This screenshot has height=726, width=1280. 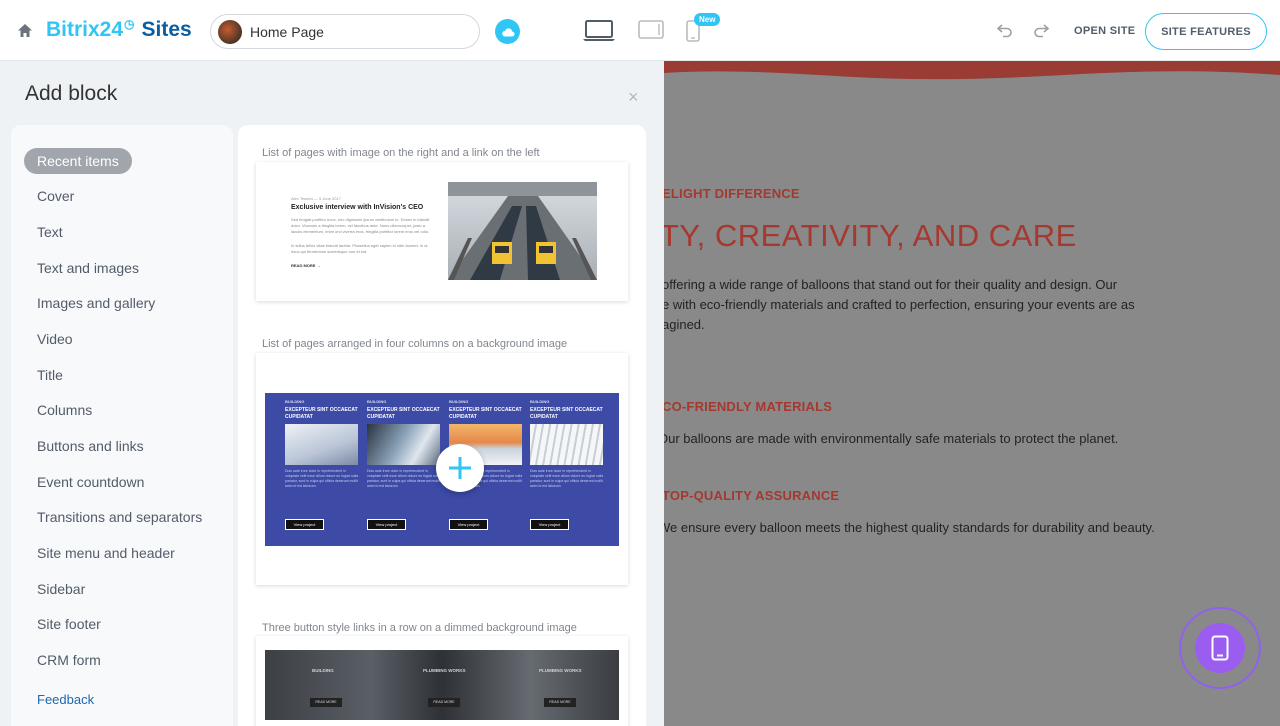 I want to click on category-recent-items: Recent items, so click(x=78, y=161).